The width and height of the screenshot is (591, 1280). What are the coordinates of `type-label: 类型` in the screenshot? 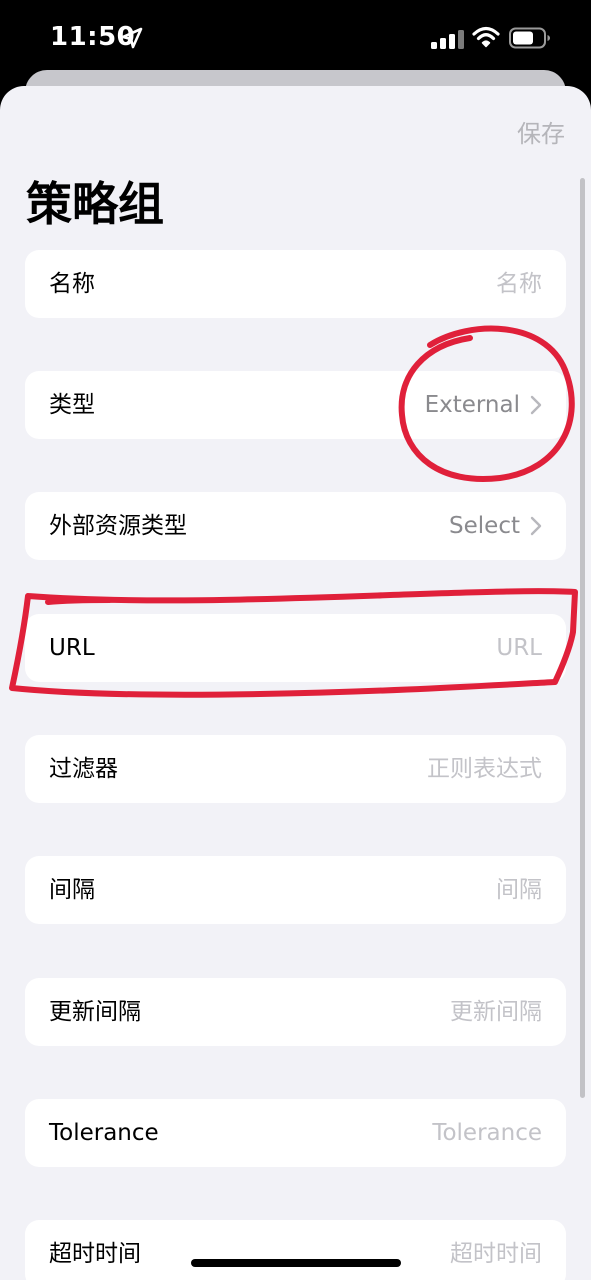 It's located at (72, 405).